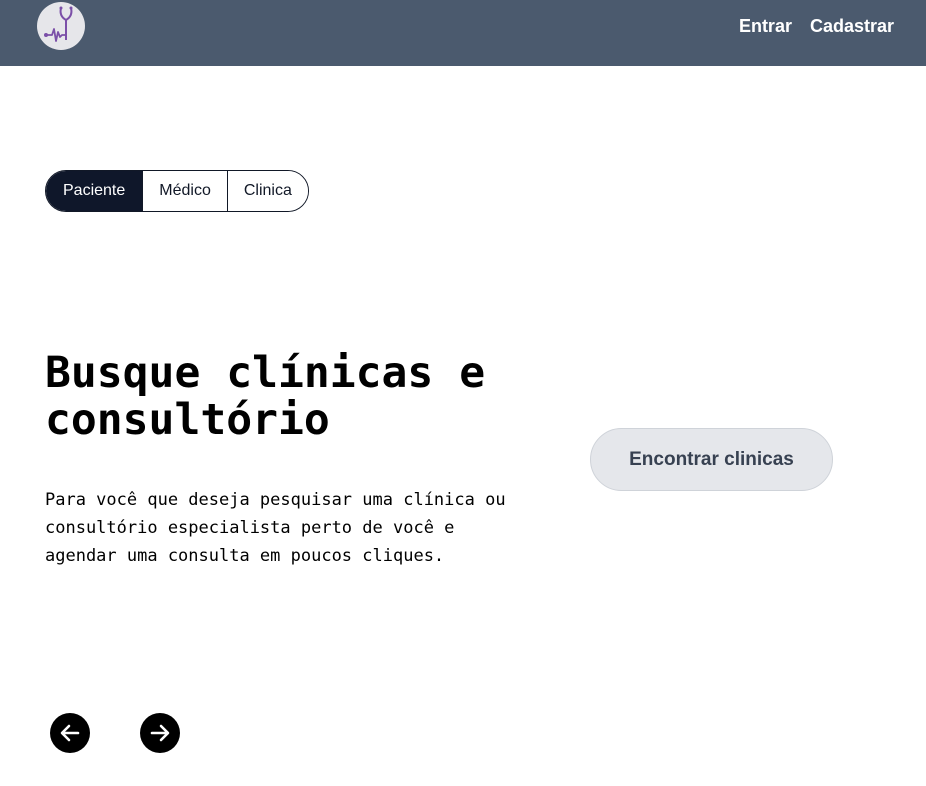  What do you see at coordinates (184, 191) in the screenshot?
I see `tab-medico: Médico` at bounding box center [184, 191].